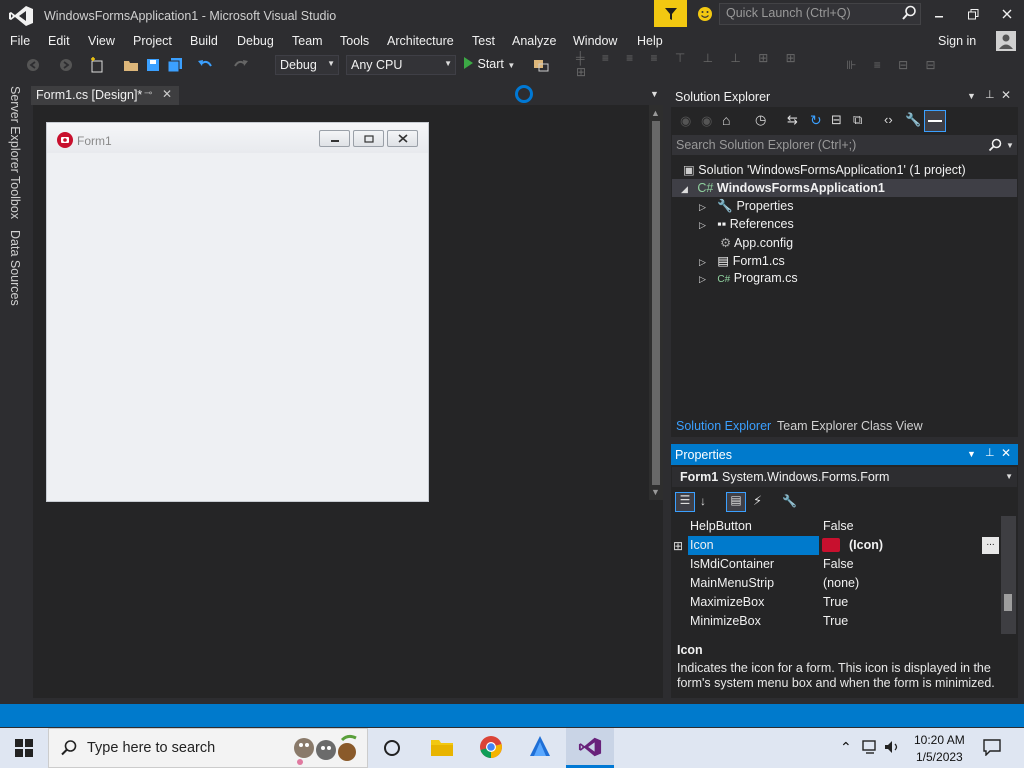 This screenshot has height=768, width=1024. Describe the element at coordinates (654, 94) in the screenshot. I see `tab-list-chevron-icon: ▼` at that location.